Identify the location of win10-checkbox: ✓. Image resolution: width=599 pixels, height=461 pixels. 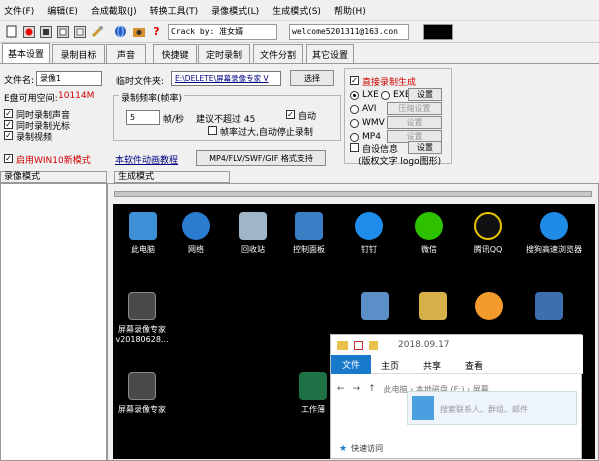
(8, 158).